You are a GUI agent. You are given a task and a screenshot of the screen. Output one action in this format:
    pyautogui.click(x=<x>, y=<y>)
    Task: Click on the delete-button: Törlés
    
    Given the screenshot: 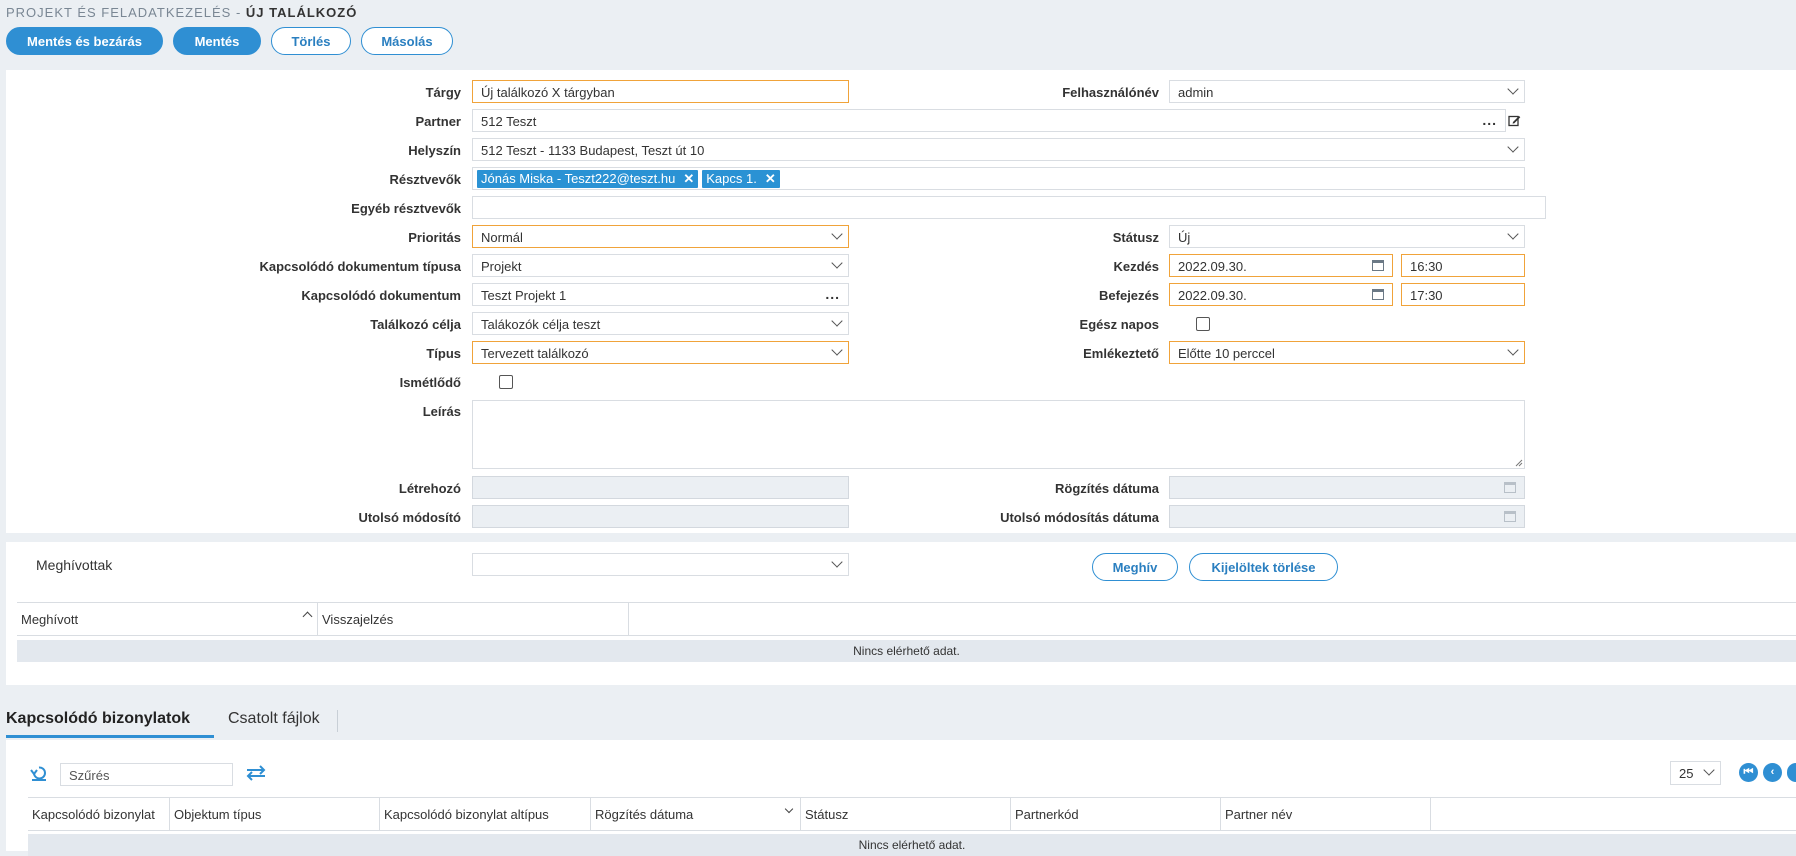 What is the action you would take?
    pyautogui.click(x=311, y=41)
    